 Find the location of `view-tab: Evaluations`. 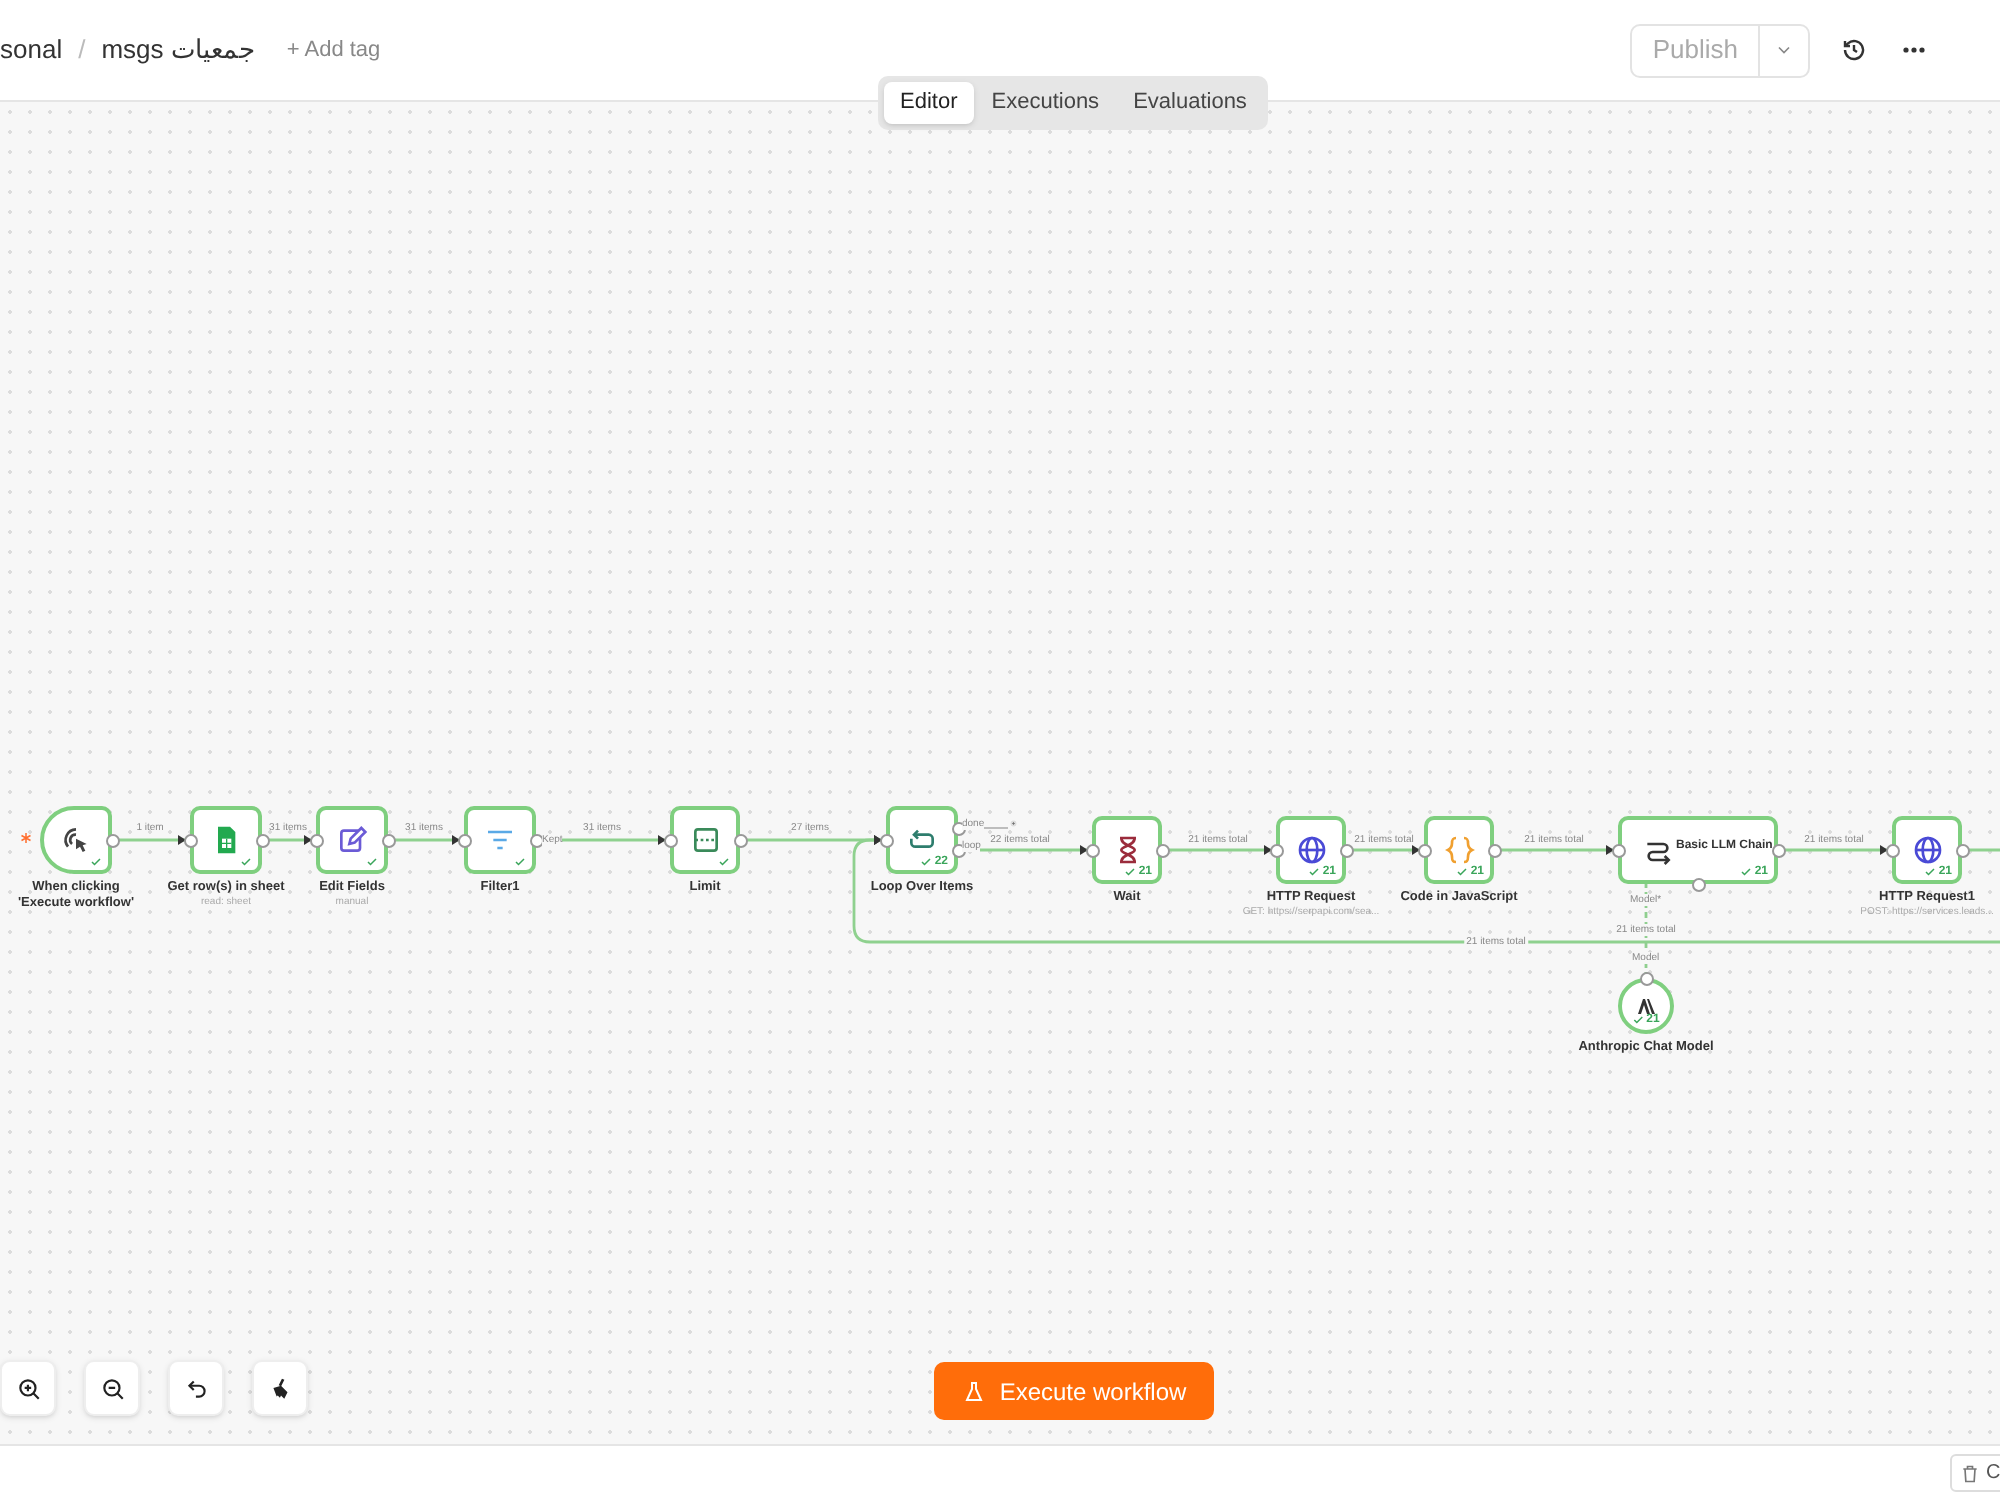

view-tab: Evaluations is located at coordinates (1190, 103).